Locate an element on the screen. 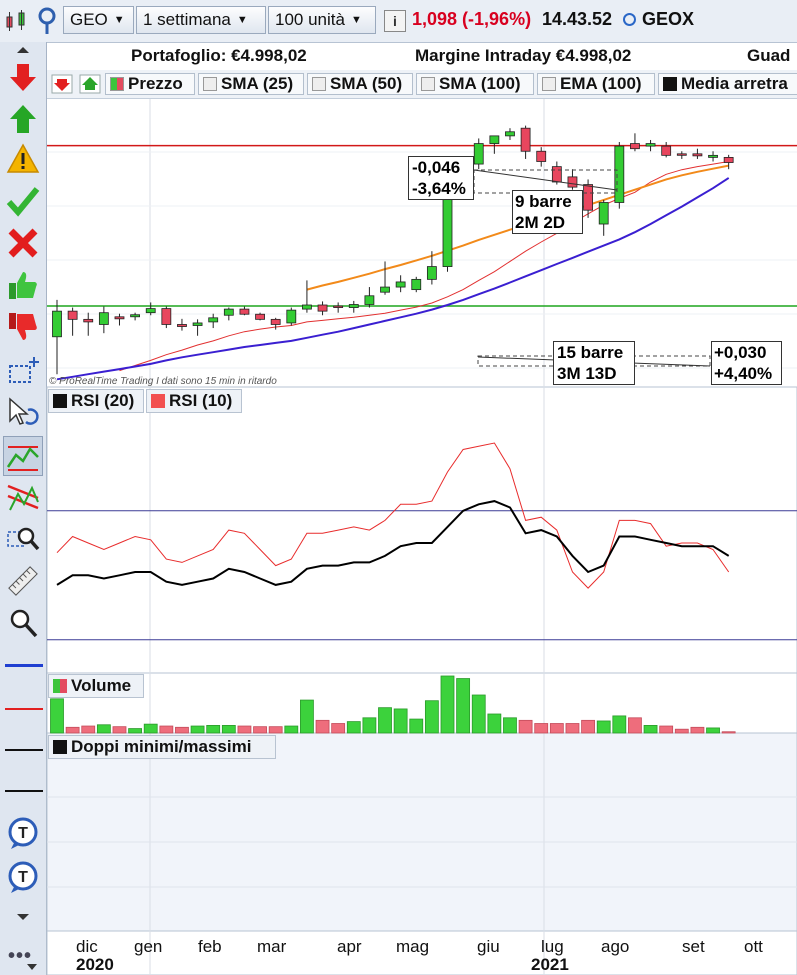 The width and height of the screenshot is (797, 975). cursor-reset-icon is located at coordinates (23, 413).